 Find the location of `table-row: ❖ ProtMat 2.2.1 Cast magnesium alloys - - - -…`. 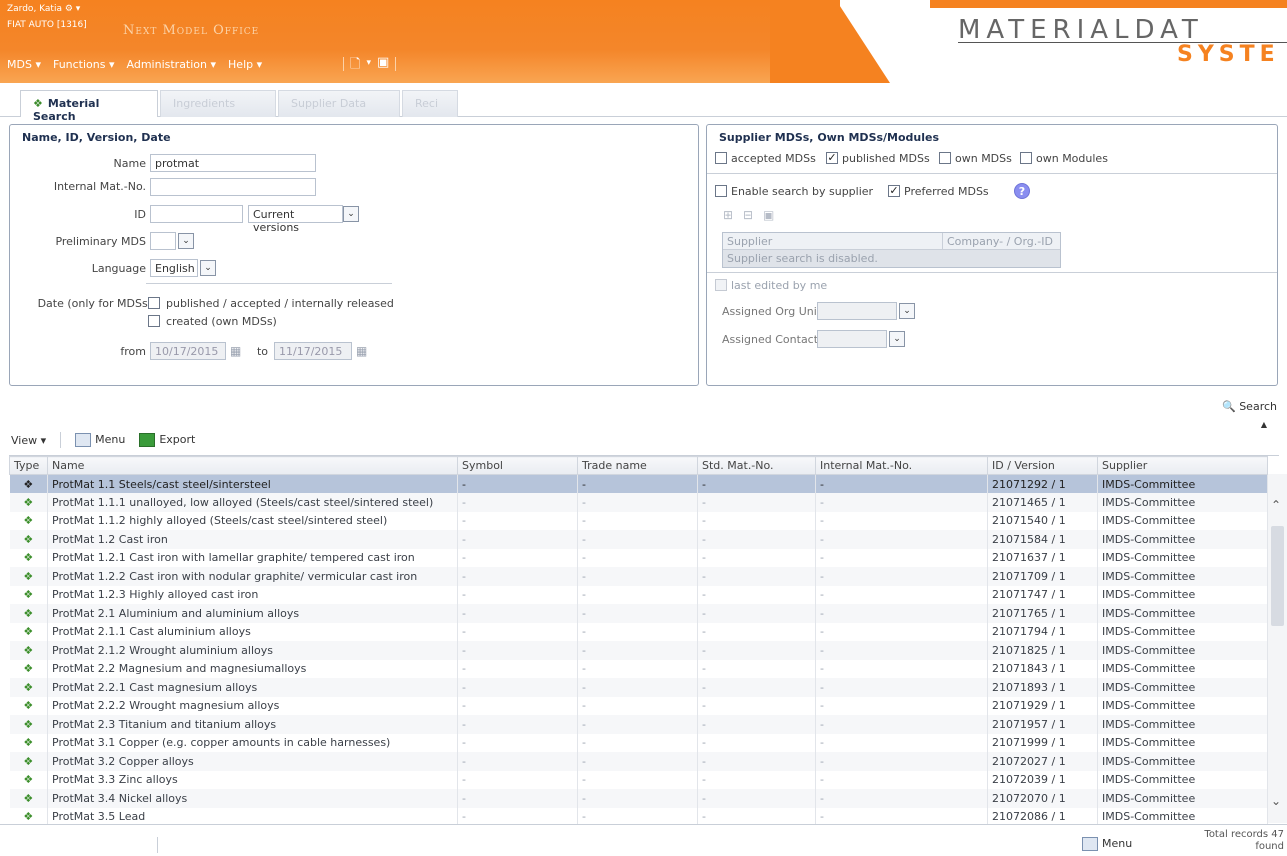

table-row: ❖ ProtMat 2.2.1 Cast magnesium alloys - - - -… is located at coordinates (638, 687).